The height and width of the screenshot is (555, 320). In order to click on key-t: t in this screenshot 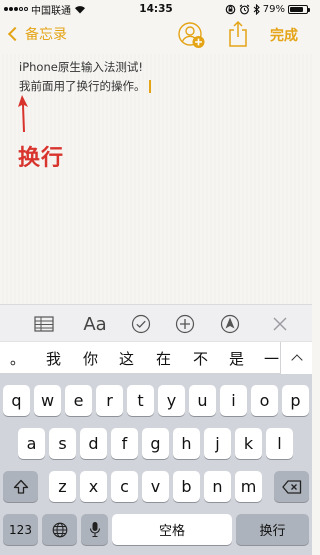, I will do `click(140, 400)`.